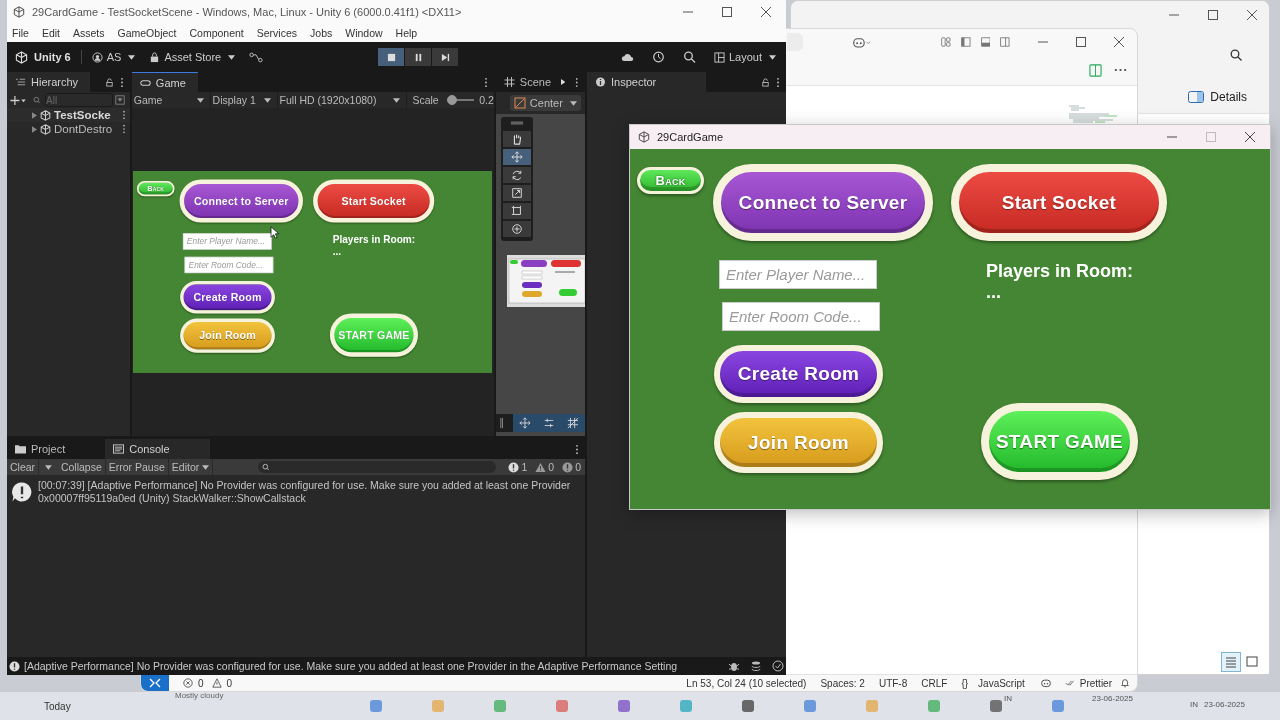 Image resolution: width=1280 pixels, height=720 pixels. I want to click on error-filter-button: 0, so click(571, 467).